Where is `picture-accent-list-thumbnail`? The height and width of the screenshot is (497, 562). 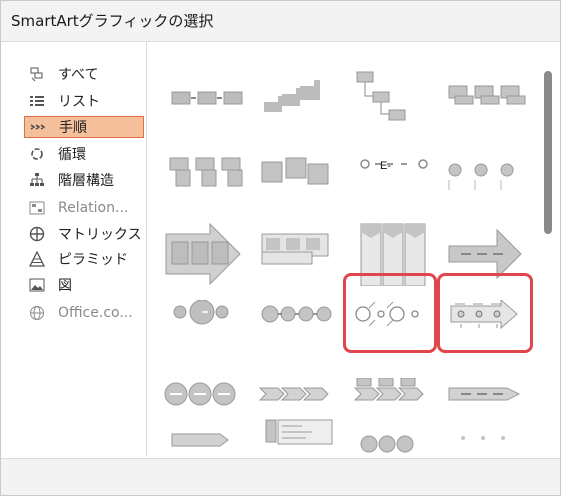 picture-accent-list-thumbnail is located at coordinates (299, 432).